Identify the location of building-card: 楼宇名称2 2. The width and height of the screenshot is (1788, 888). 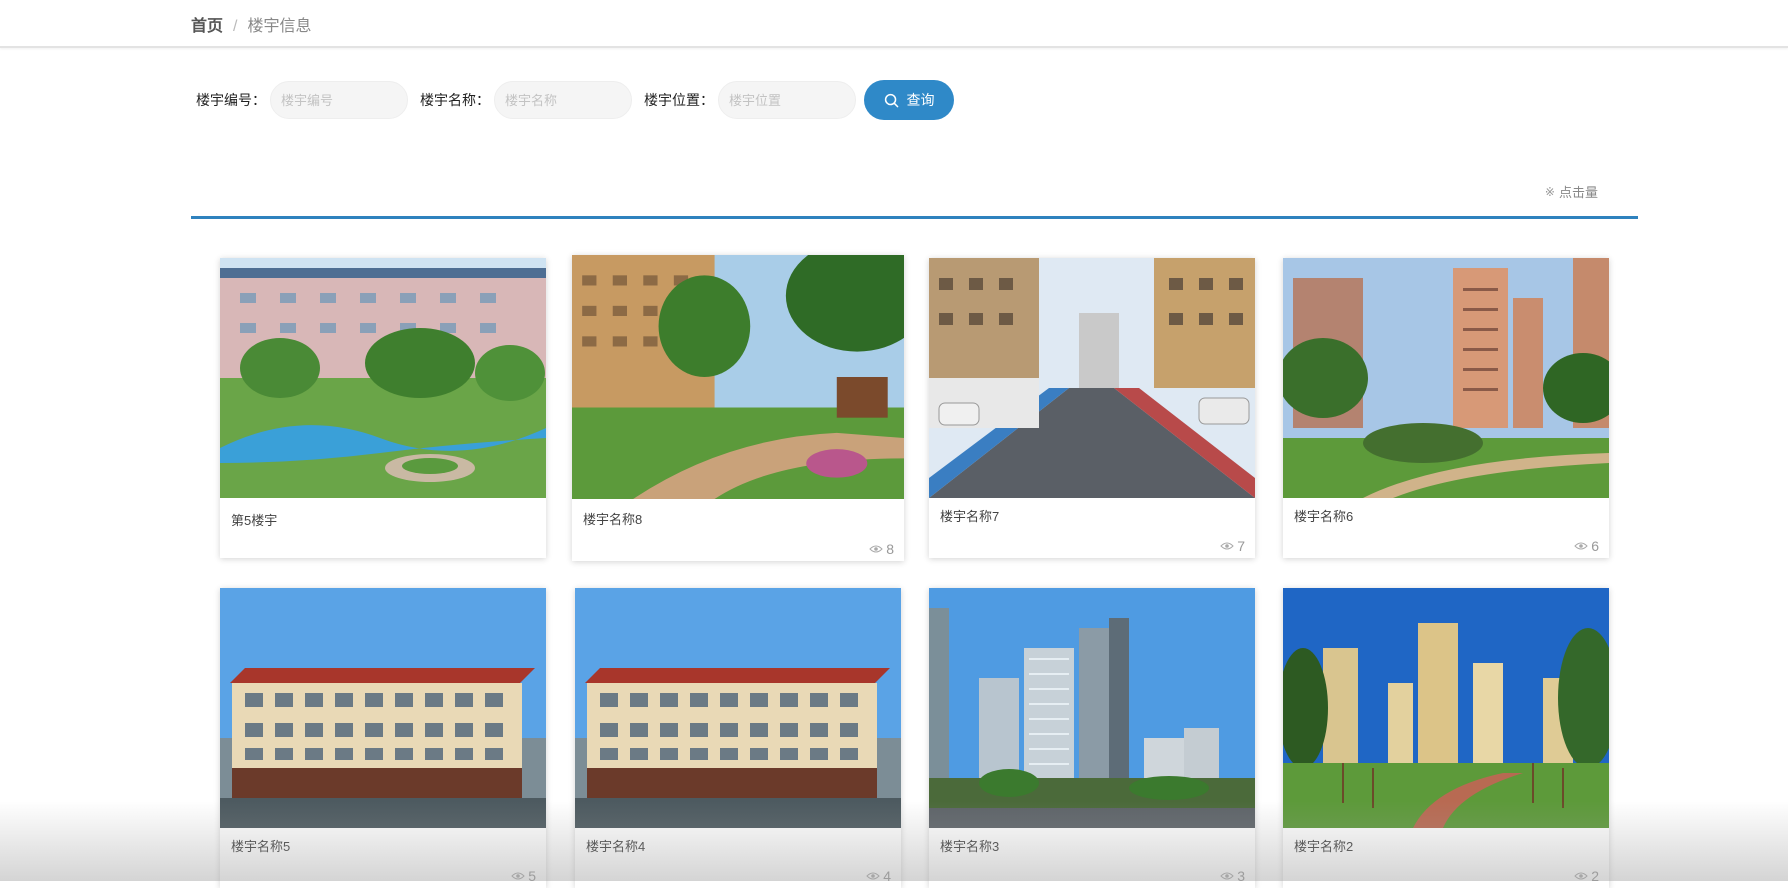
(1446, 738).